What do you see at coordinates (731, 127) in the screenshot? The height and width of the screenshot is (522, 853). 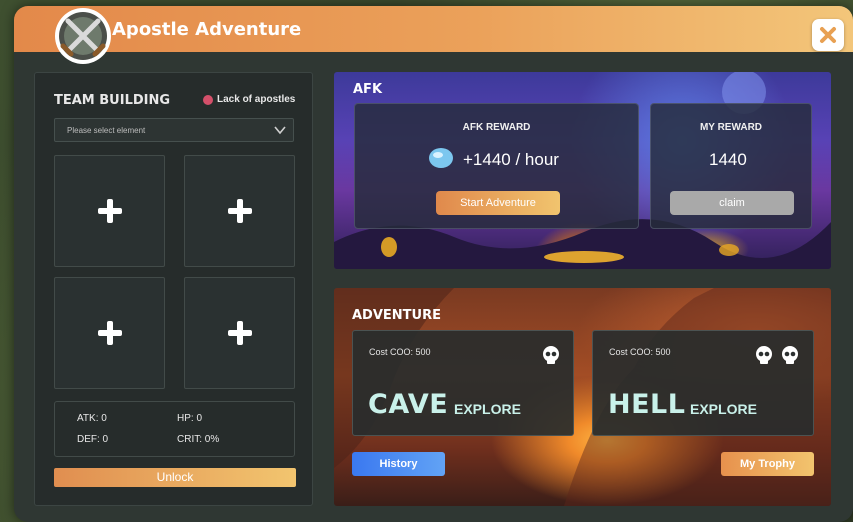 I see `my-reward-label: MY REWARD` at bounding box center [731, 127].